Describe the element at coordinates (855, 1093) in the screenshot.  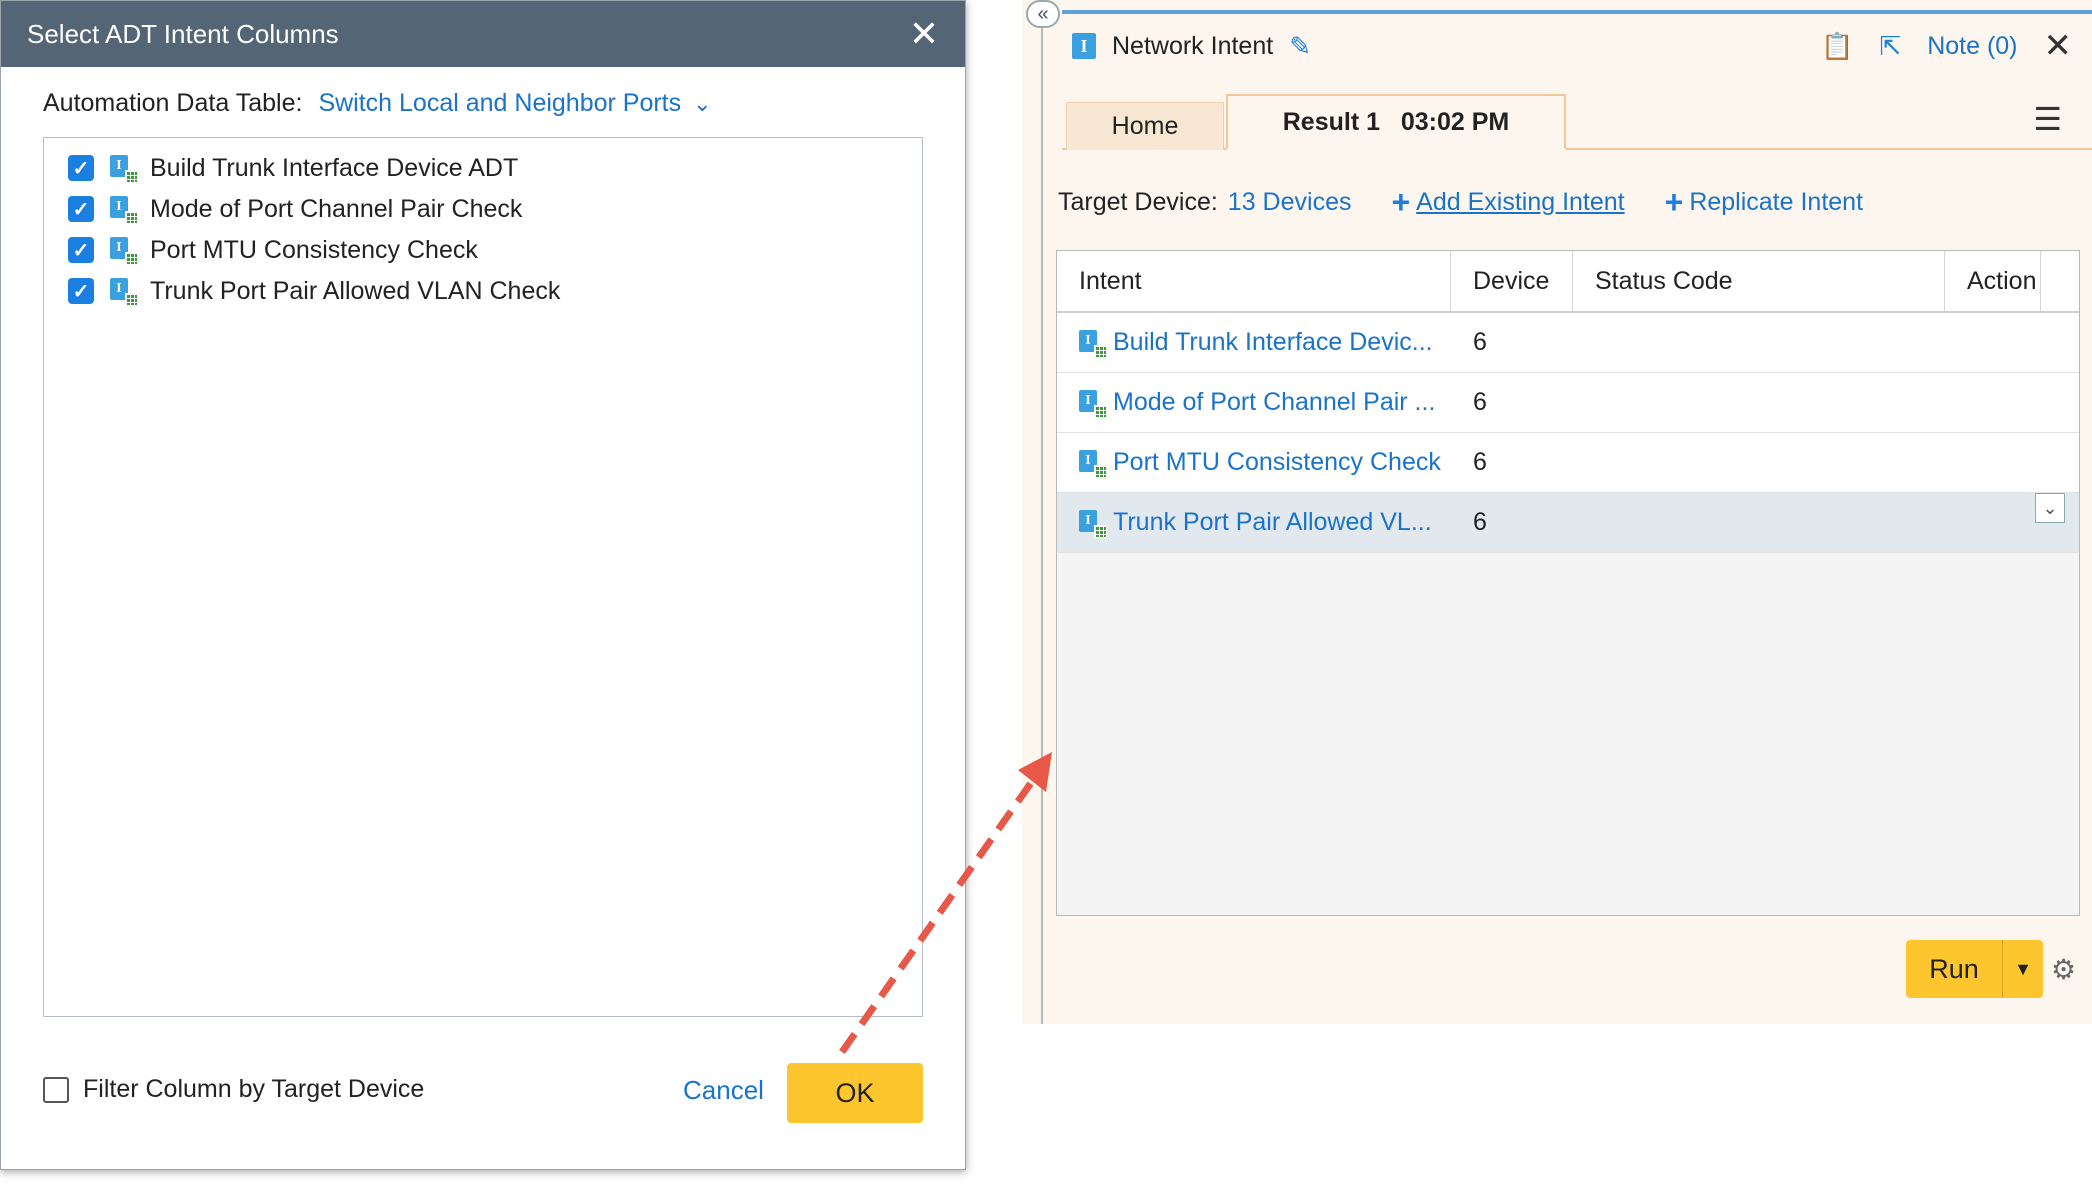
I see `ok-button: OK` at that location.